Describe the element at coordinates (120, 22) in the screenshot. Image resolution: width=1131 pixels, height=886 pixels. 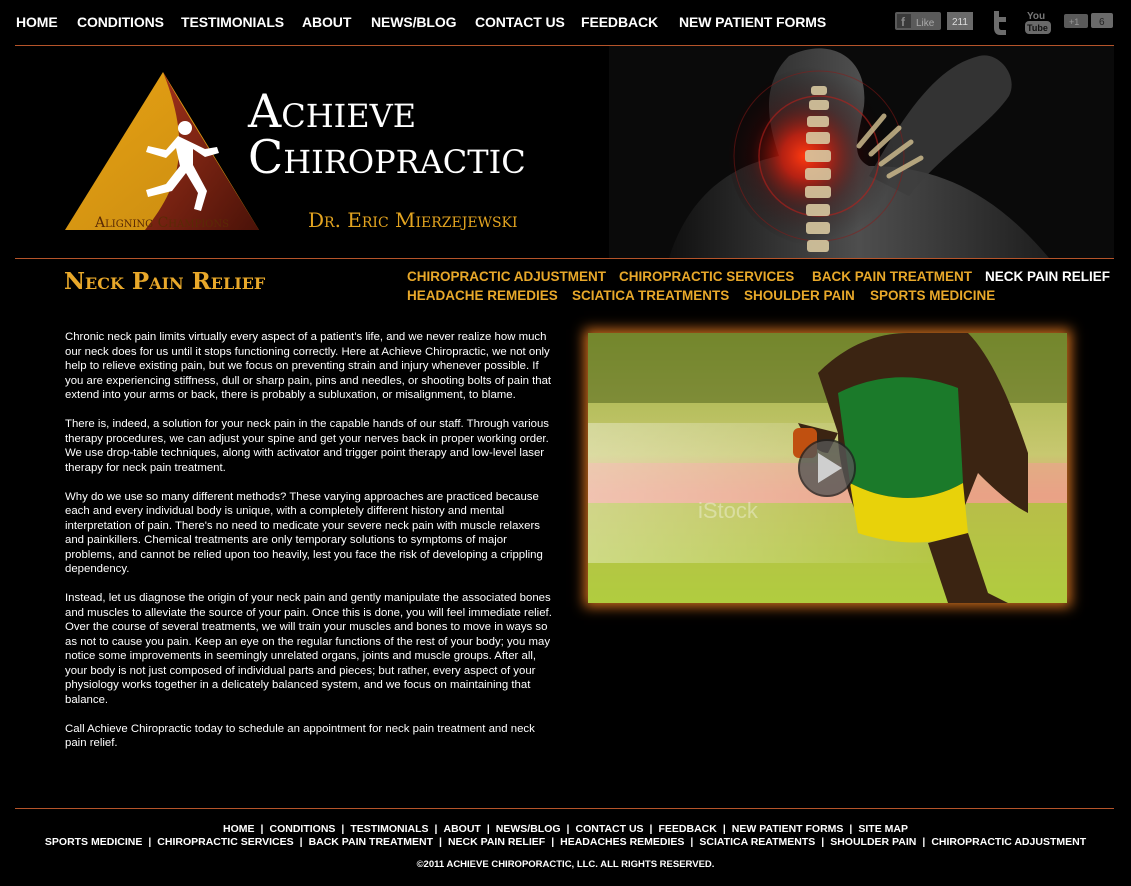
I see `nav-conditions: CONDITIONS` at that location.